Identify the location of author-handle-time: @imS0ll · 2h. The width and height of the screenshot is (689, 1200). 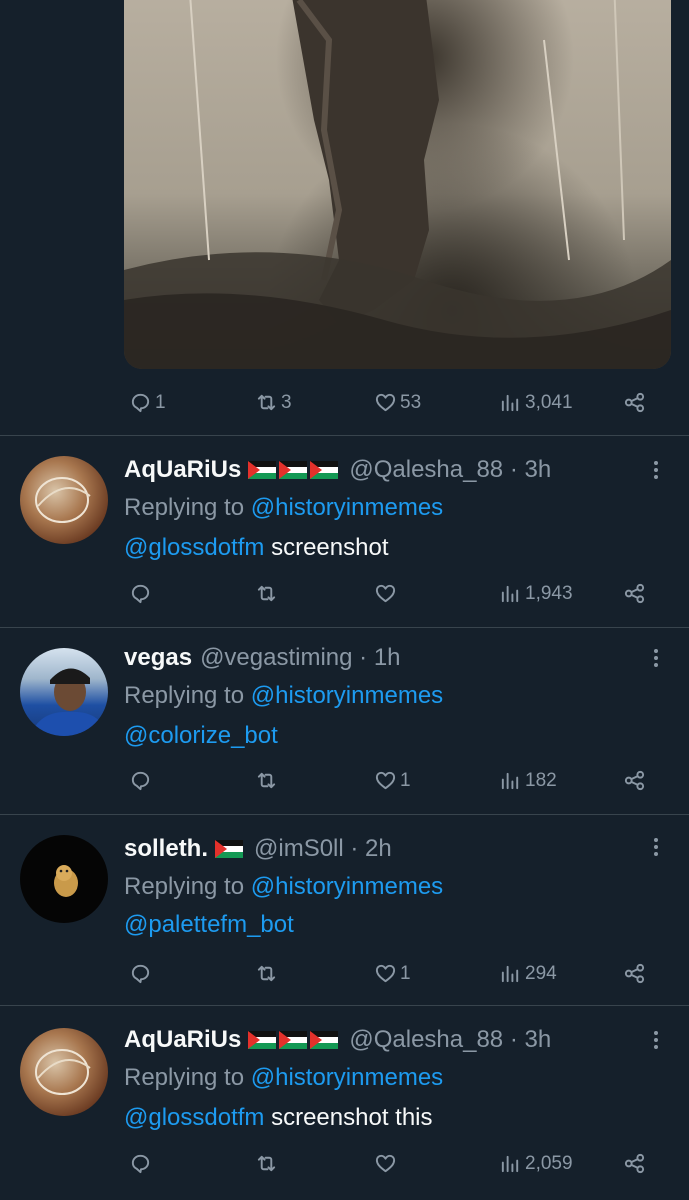
(323, 849).